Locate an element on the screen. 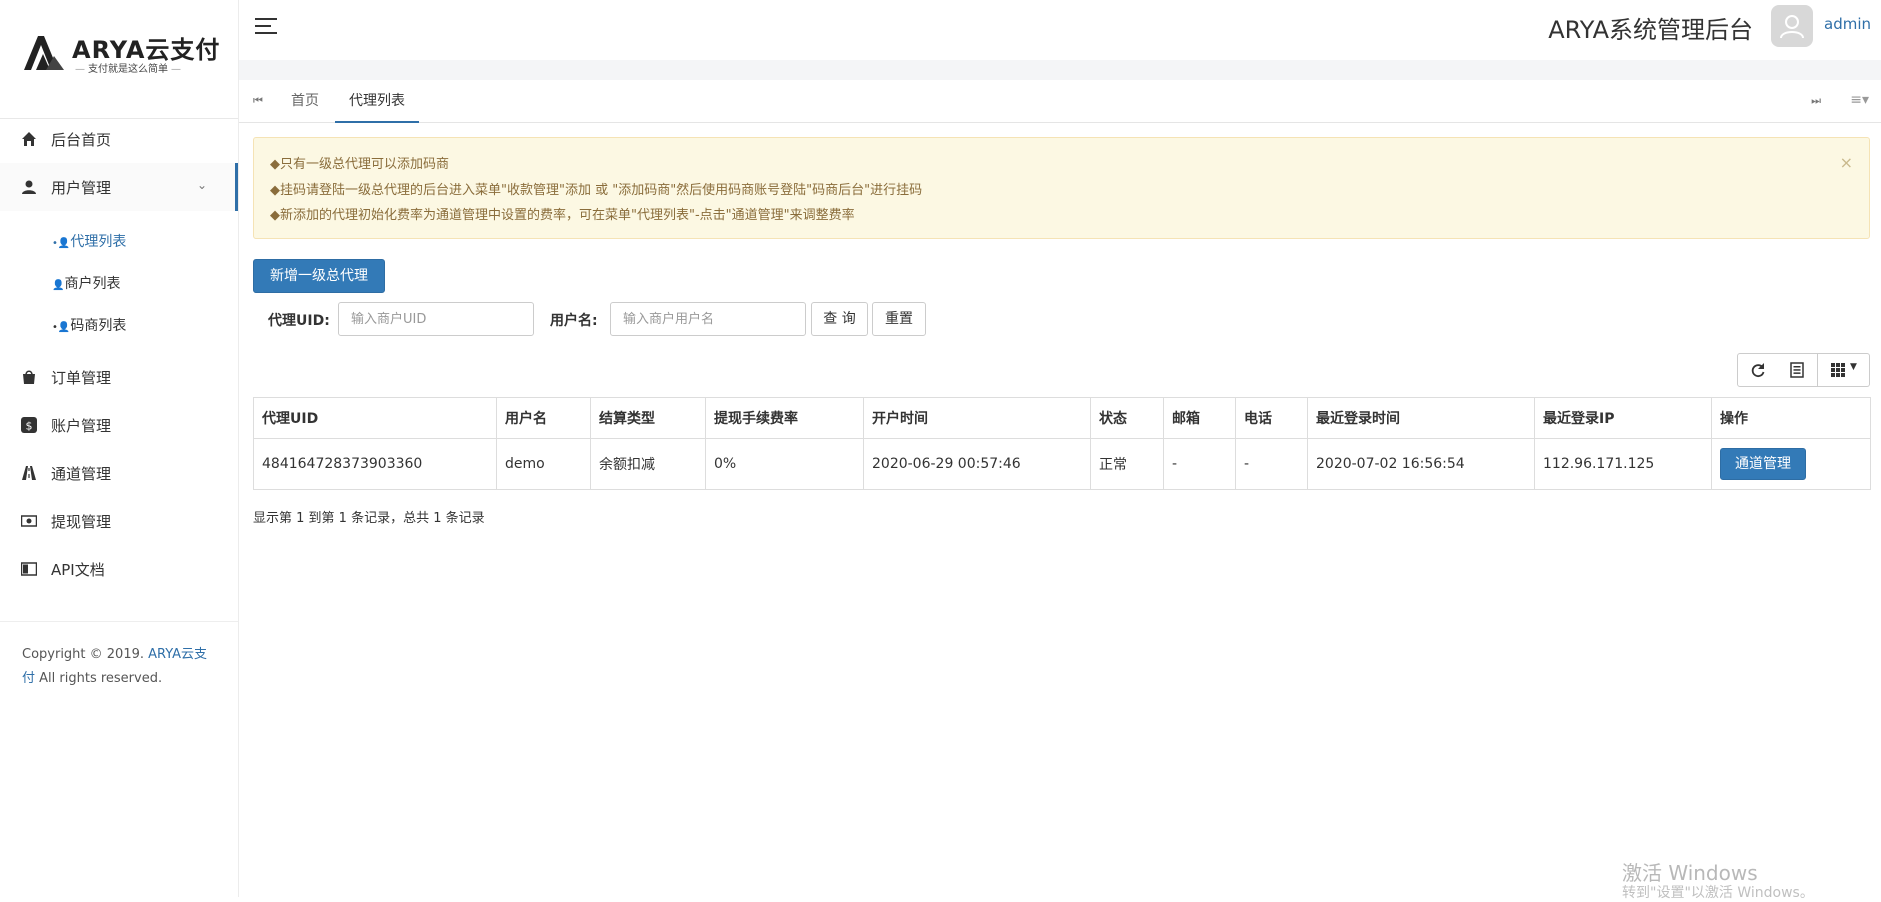 This screenshot has height=902, width=1881. sidebar-item-accounts: $ 账户管理 is located at coordinates (119, 425).